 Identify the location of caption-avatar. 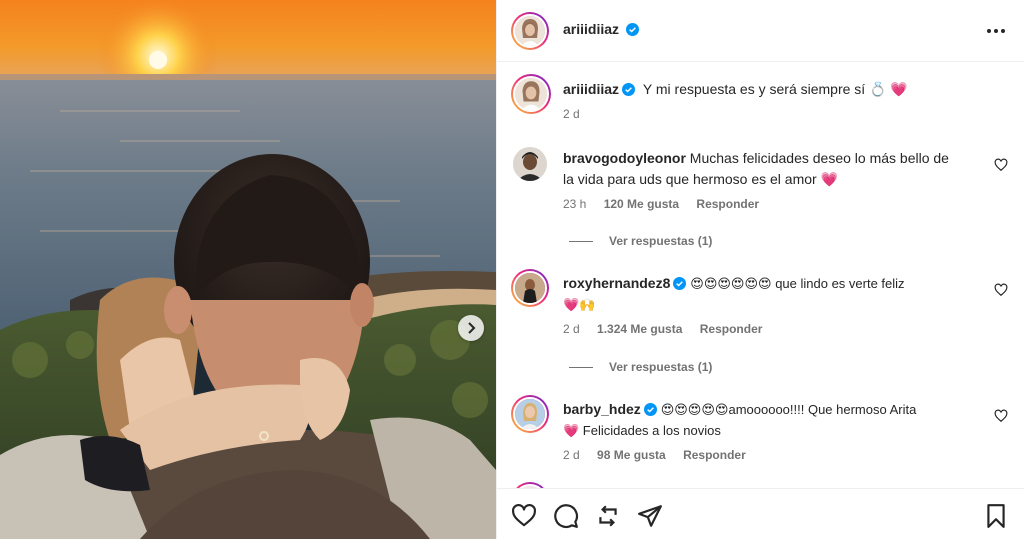
(531, 94).